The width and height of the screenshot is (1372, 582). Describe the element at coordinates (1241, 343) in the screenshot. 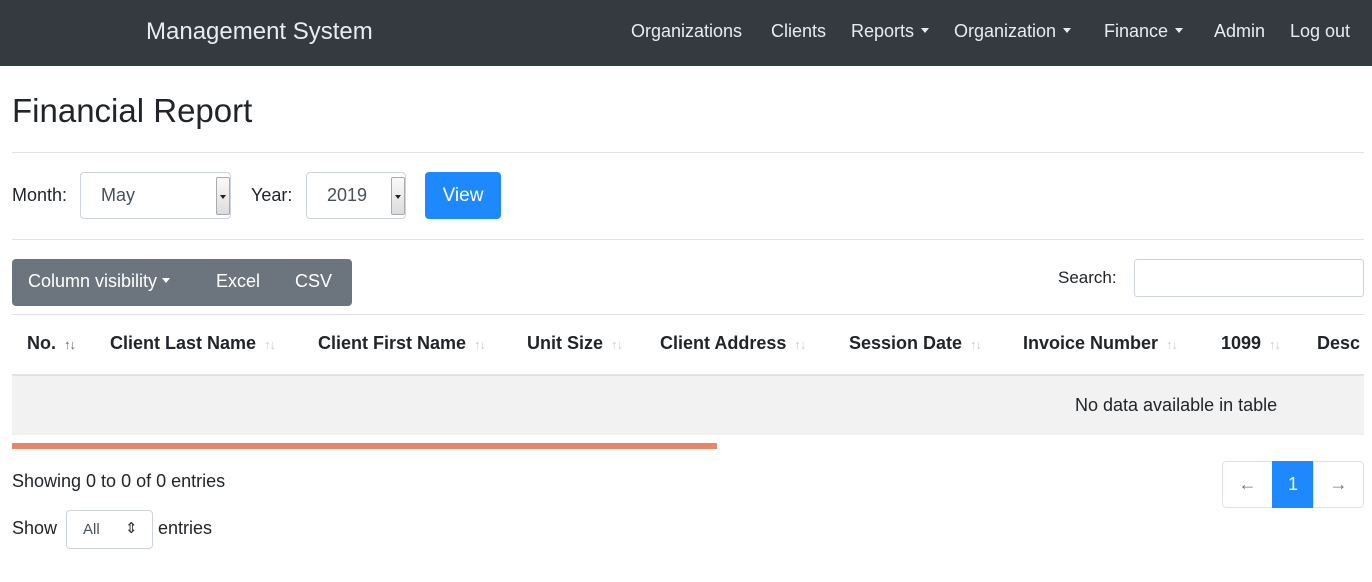

I see `column-header-label: 1099` at that location.